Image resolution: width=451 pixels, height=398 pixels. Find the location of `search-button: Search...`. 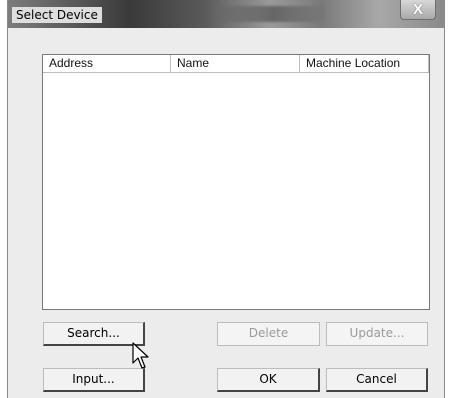

search-button: Search... is located at coordinates (94, 334).